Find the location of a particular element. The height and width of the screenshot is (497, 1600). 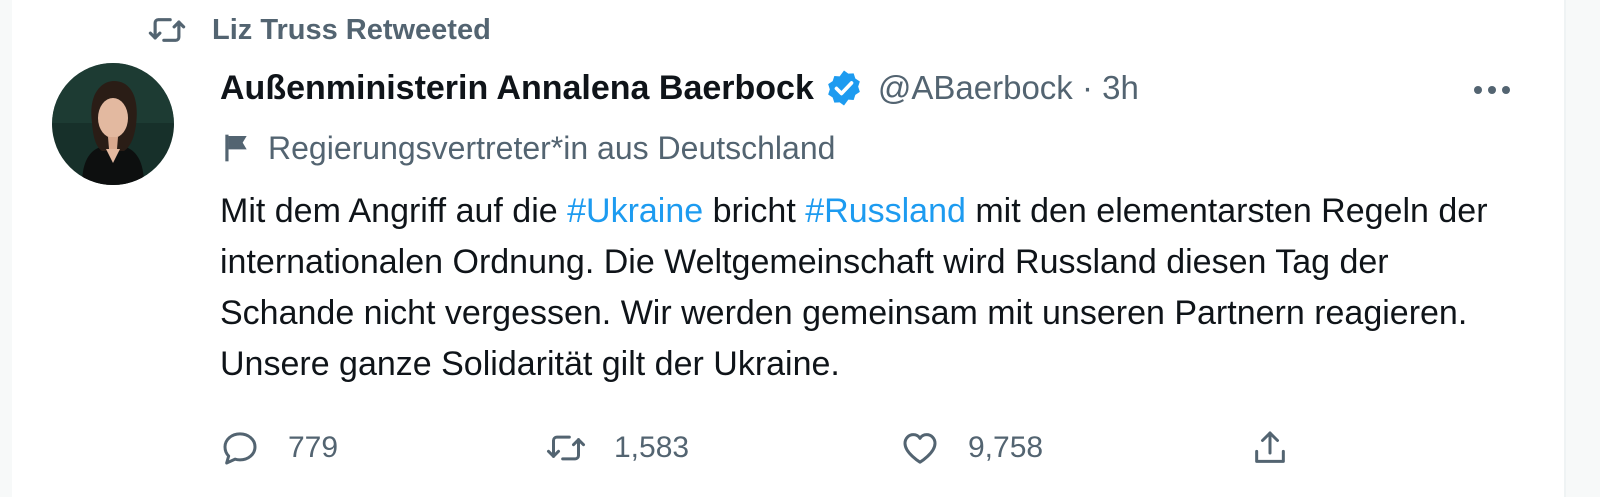

action-bar: 779 1,583 9,758 is located at coordinates (770, 448).